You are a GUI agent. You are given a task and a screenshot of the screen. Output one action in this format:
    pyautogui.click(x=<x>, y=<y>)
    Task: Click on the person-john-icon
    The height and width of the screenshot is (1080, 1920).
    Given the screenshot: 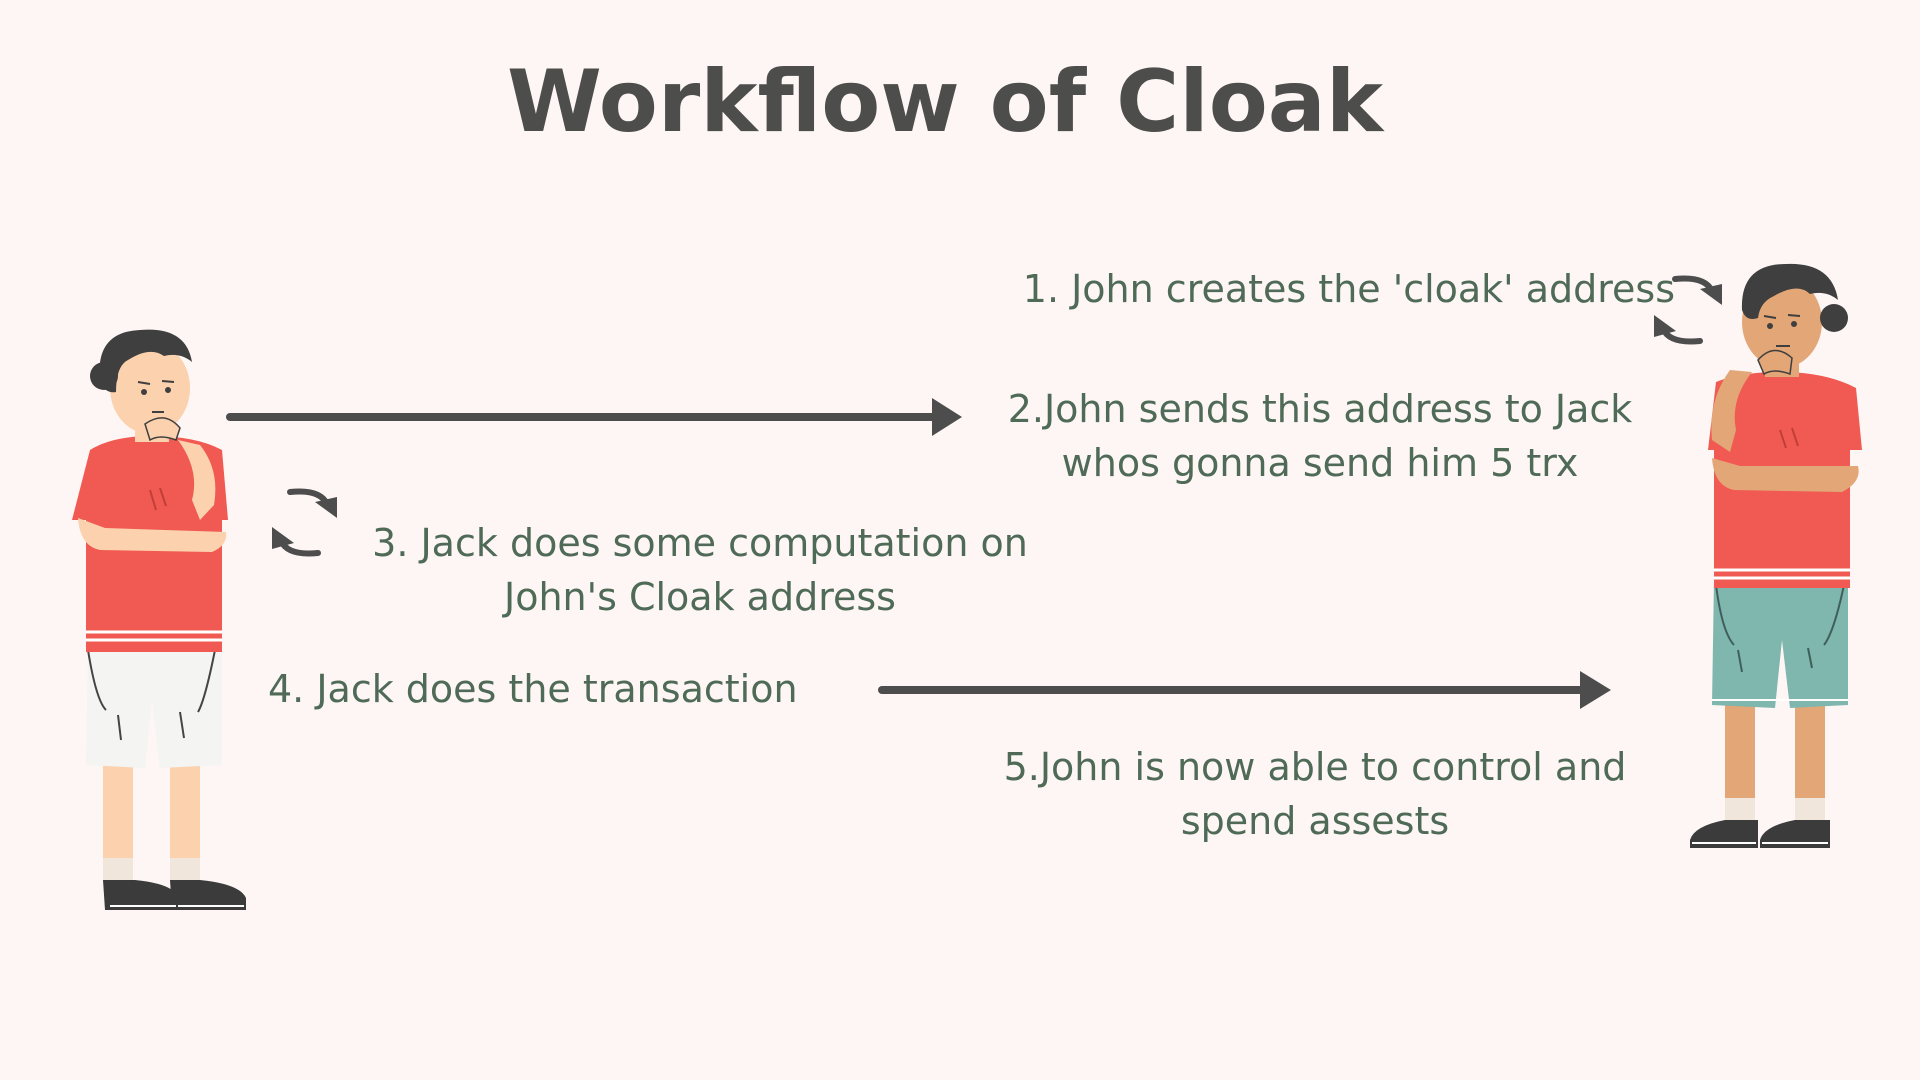 What is the action you would take?
    pyautogui.click(x=1776, y=555)
    